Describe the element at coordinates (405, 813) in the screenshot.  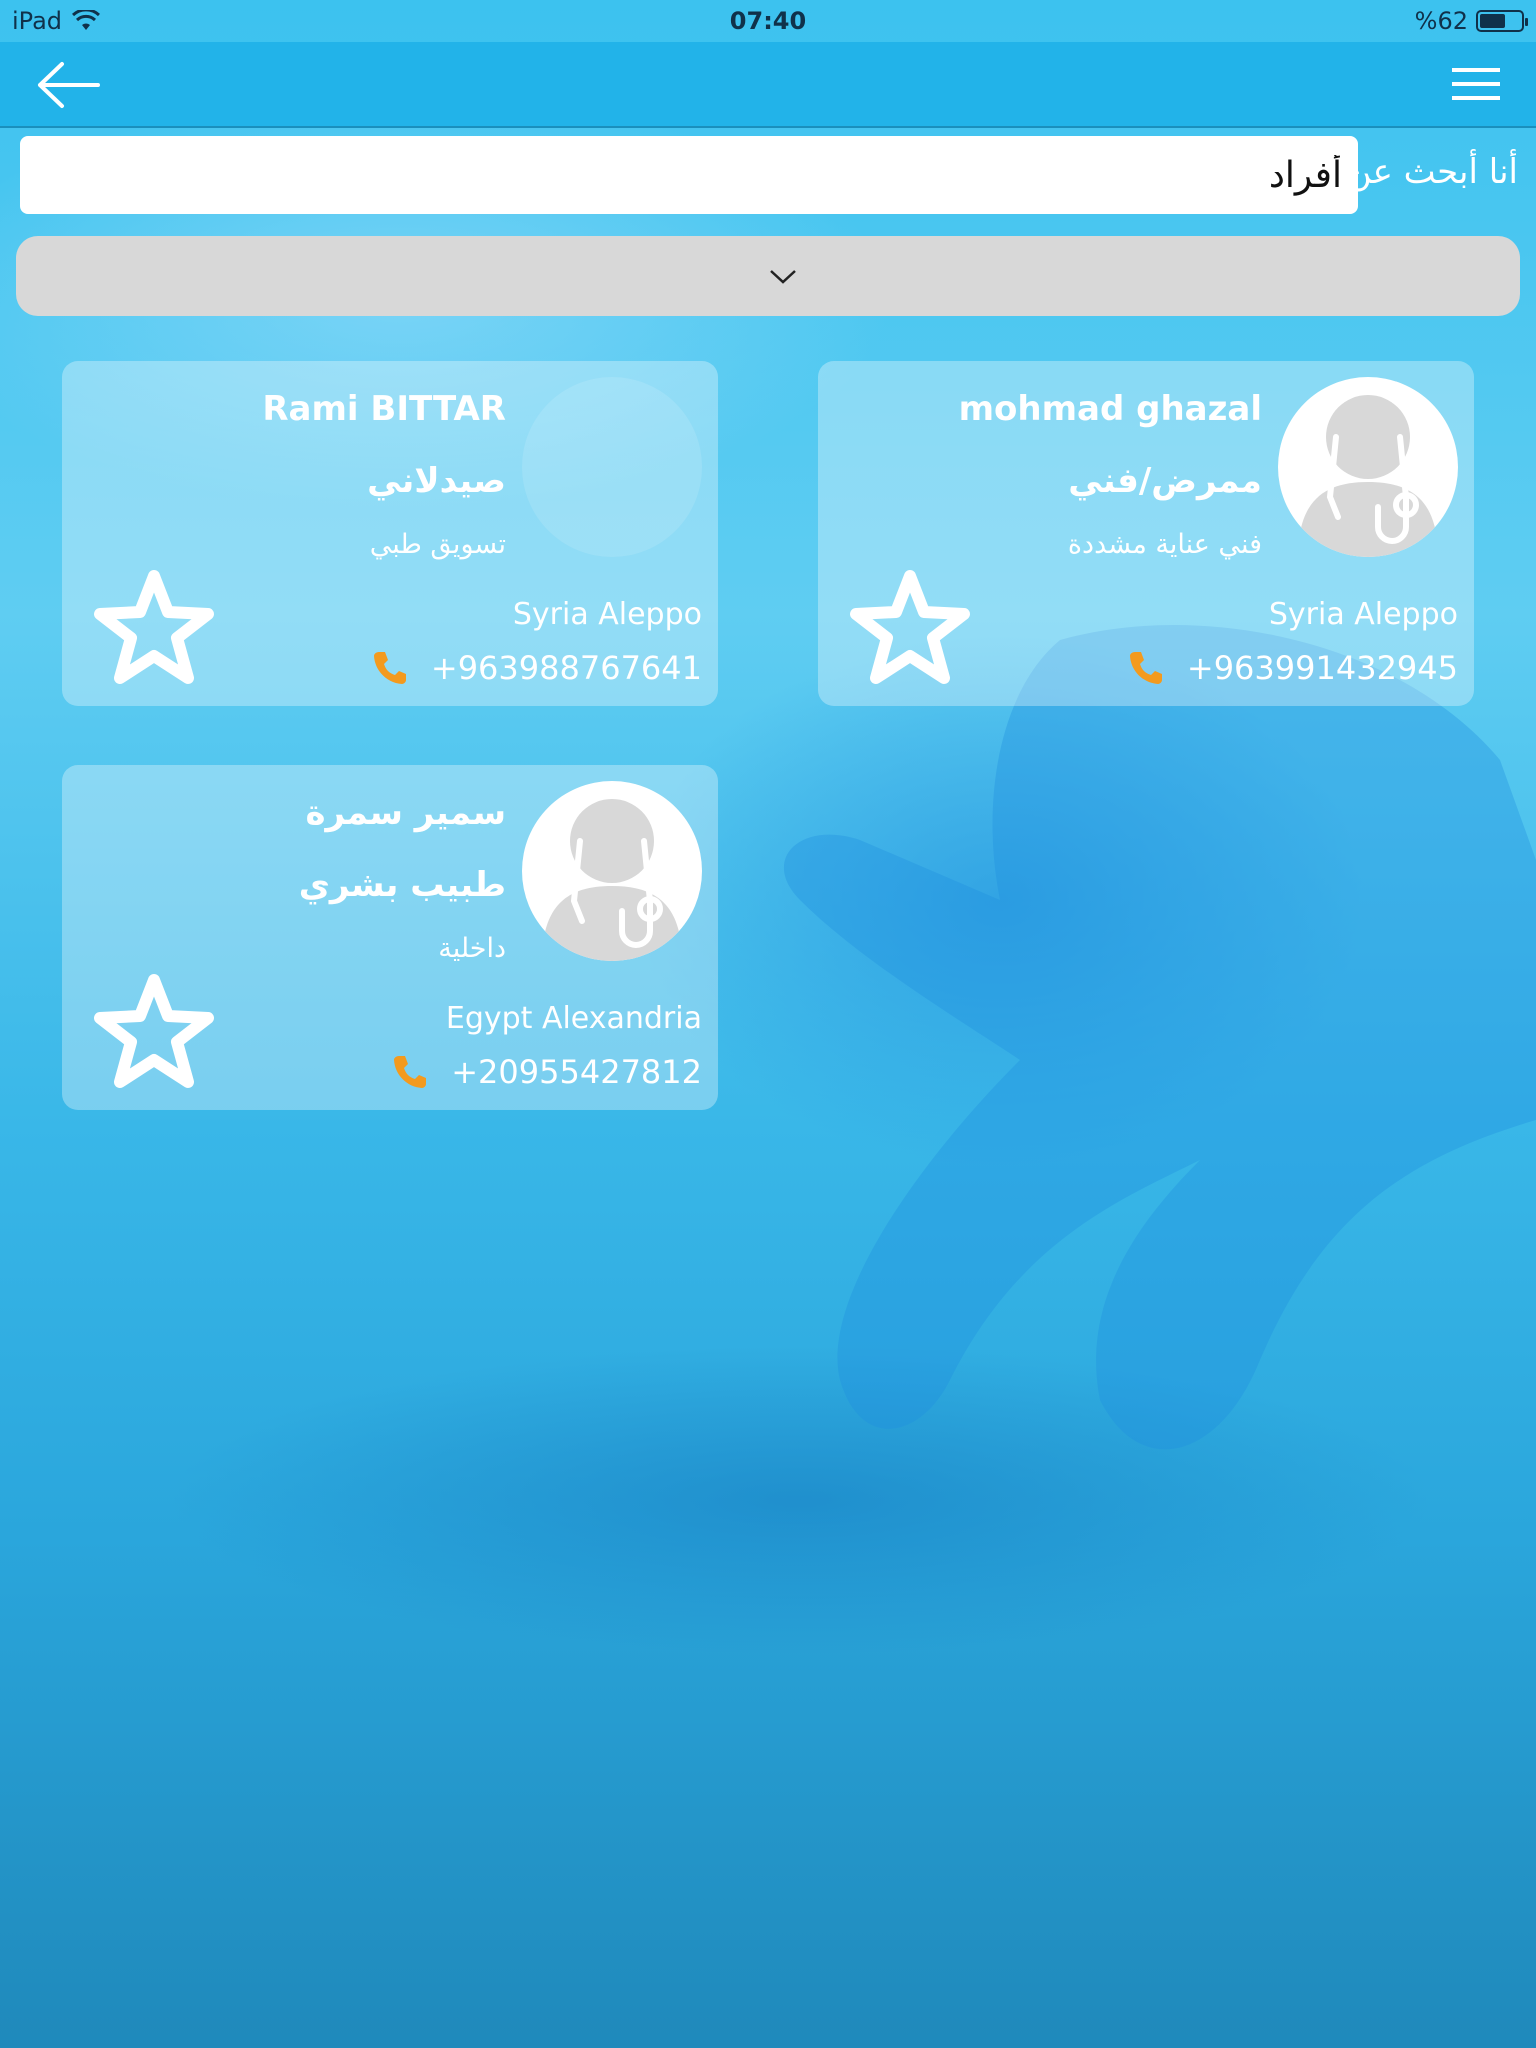
I see `person-name: سمير سمرة` at that location.